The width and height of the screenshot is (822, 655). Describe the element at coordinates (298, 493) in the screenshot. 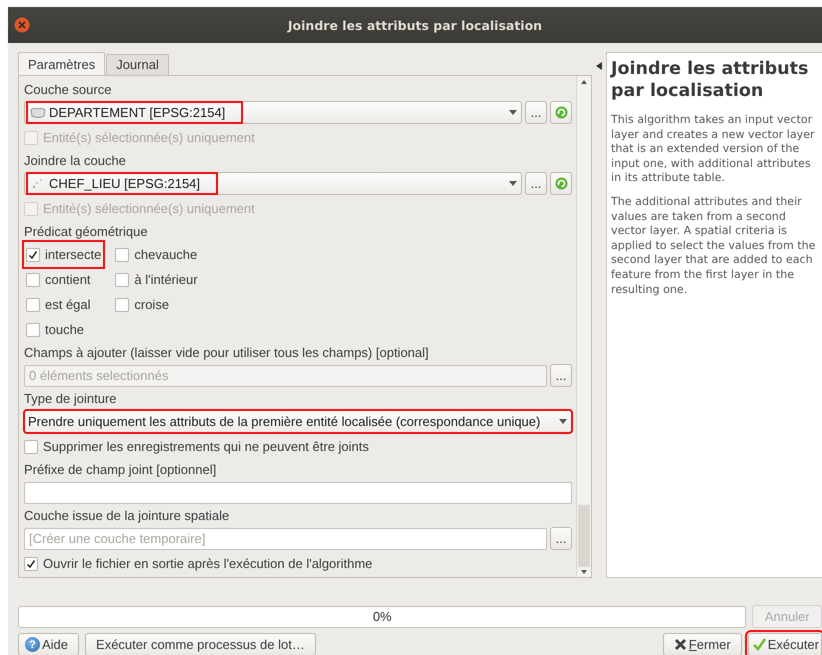

I see `prefix-input` at that location.